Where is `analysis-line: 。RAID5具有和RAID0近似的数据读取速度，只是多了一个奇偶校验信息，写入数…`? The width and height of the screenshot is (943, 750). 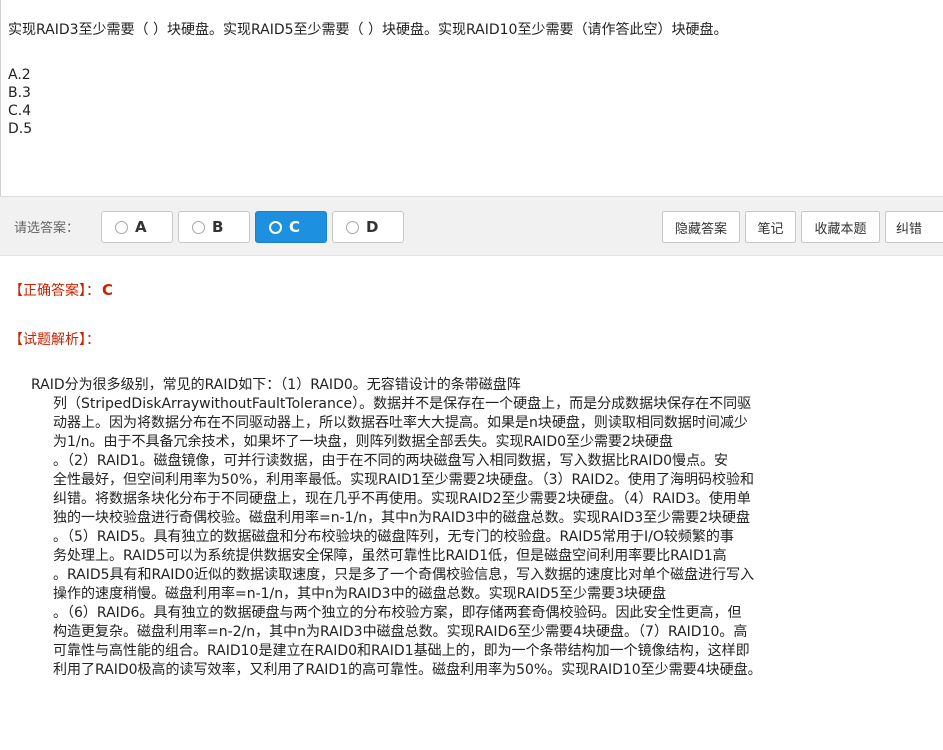
analysis-line: 。RAID5具有和RAID0近似的数据读取速度，只是多了一个奇偶校验信息，写入数… is located at coordinates (404, 575).